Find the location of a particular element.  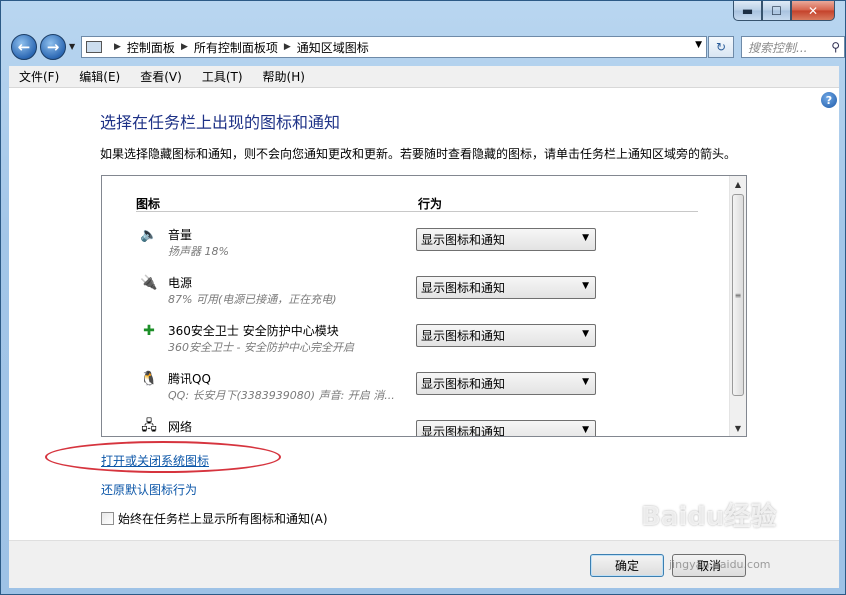

caption-buttons: ▬ ☐ ✕ is located at coordinates (784, 11).